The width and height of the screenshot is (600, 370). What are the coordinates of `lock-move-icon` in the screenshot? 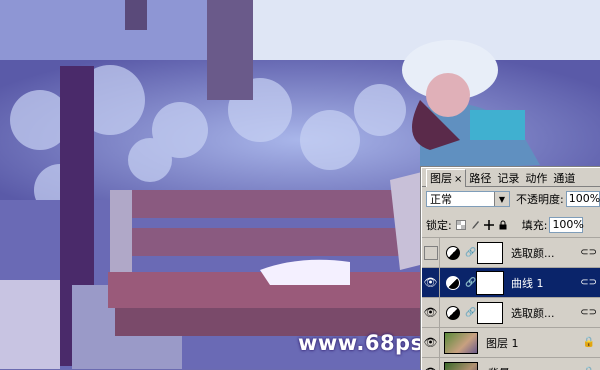 It's located at (489, 225).